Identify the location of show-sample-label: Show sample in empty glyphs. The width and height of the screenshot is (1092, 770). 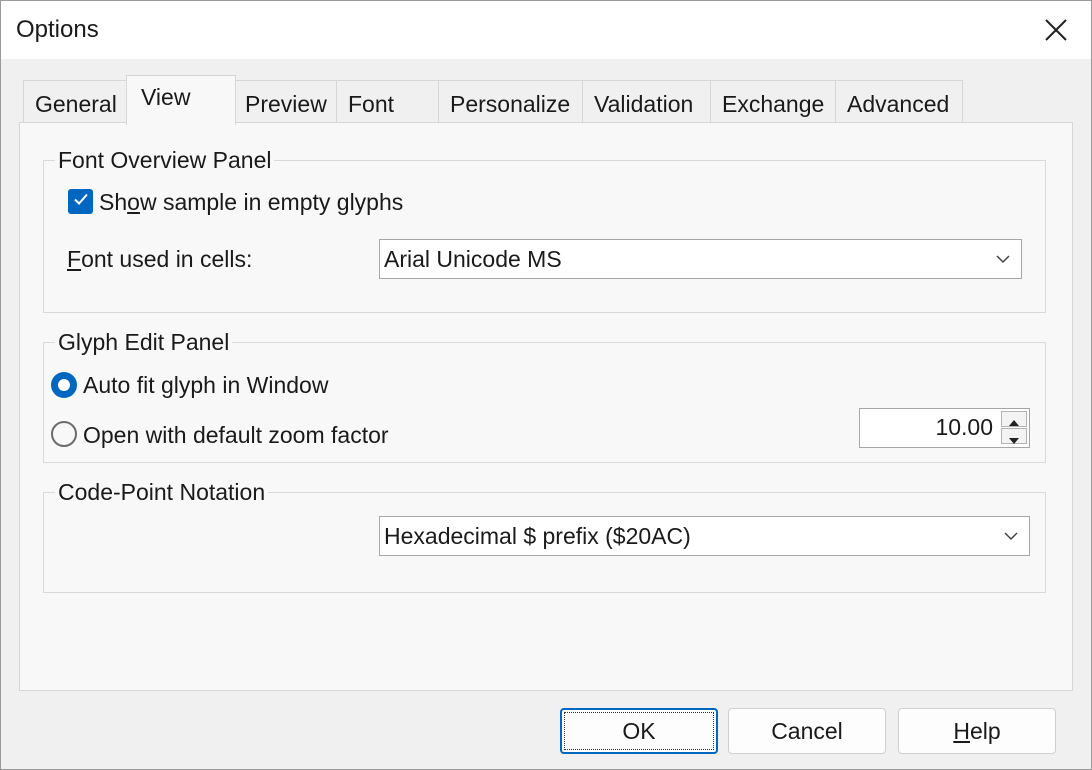
(251, 202).